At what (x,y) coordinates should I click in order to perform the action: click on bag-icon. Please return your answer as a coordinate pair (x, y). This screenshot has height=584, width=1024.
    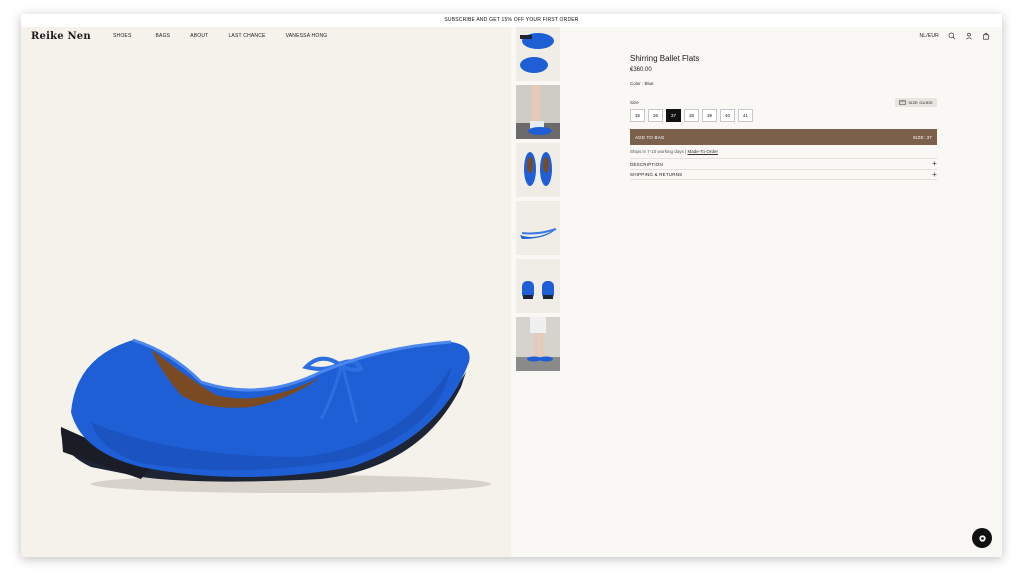
    Looking at the image, I should click on (986, 36).